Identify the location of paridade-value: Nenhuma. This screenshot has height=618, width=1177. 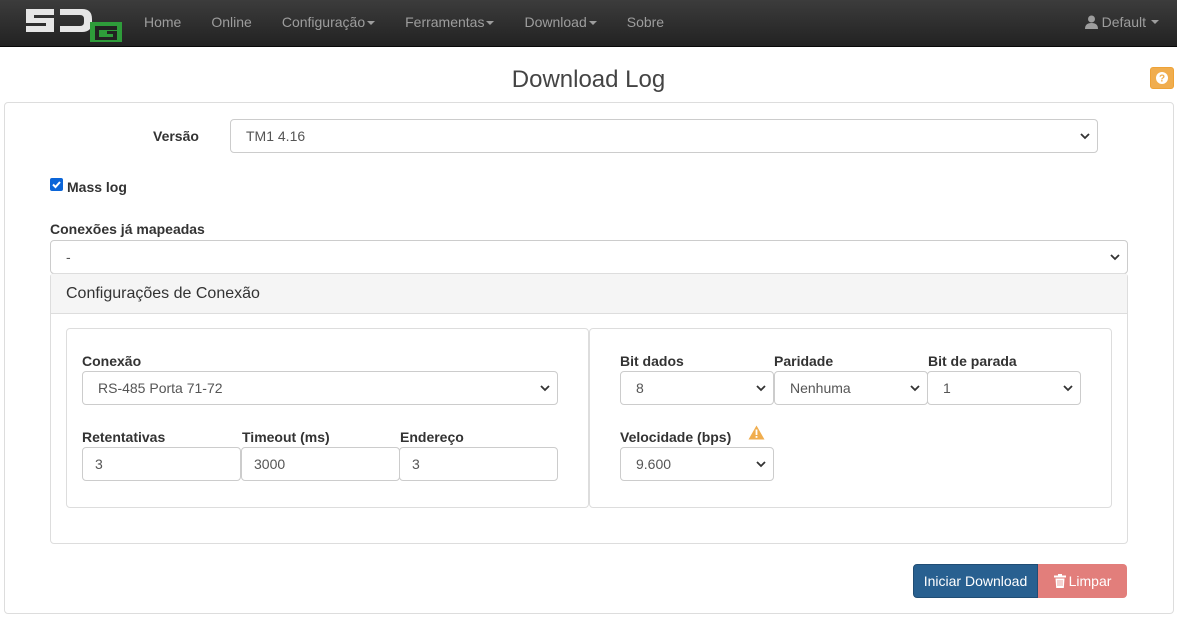
(820, 388).